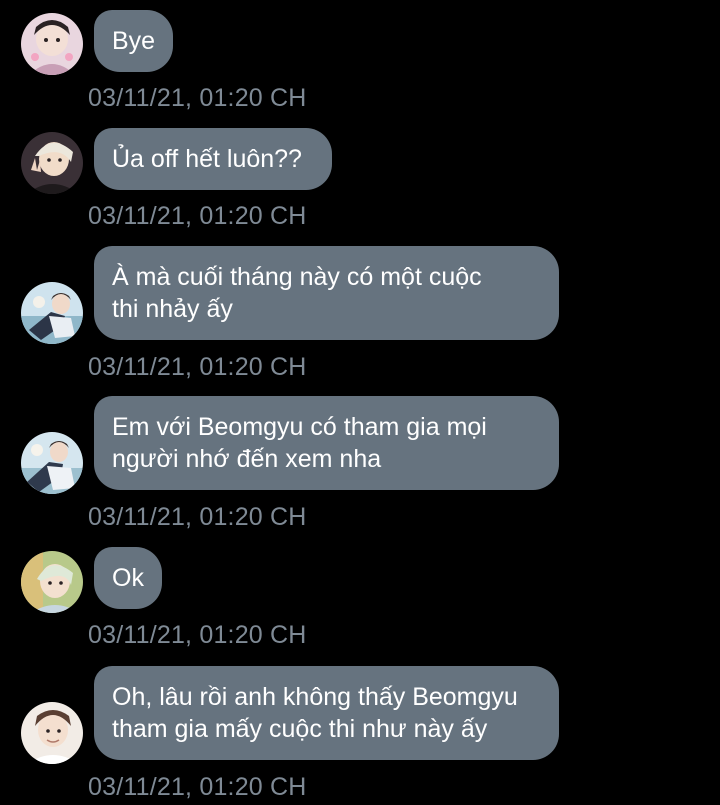  I want to click on message-bubble: Ok, so click(128, 578).